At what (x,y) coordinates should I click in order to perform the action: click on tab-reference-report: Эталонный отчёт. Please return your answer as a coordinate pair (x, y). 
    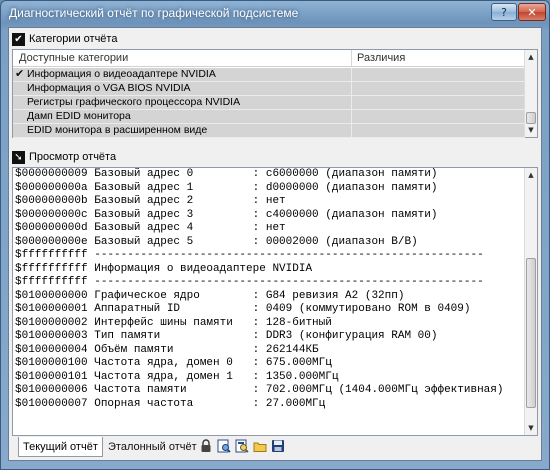
    Looking at the image, I should click on (152, 447).